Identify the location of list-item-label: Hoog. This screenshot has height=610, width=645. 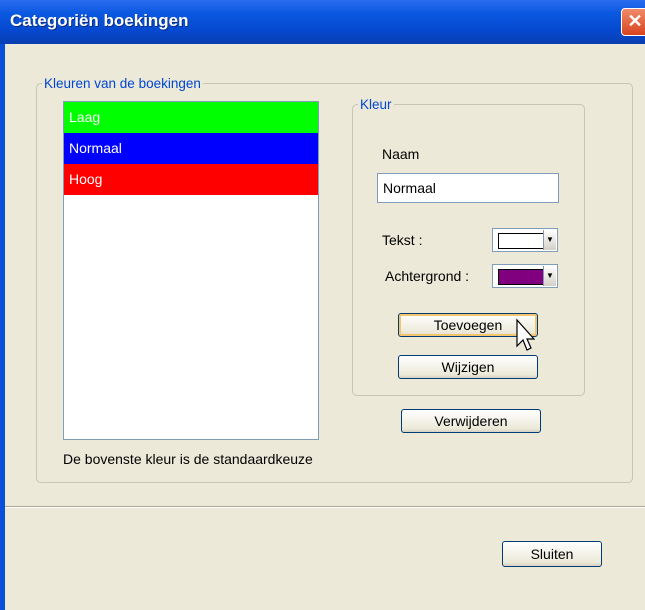
(86, 179).